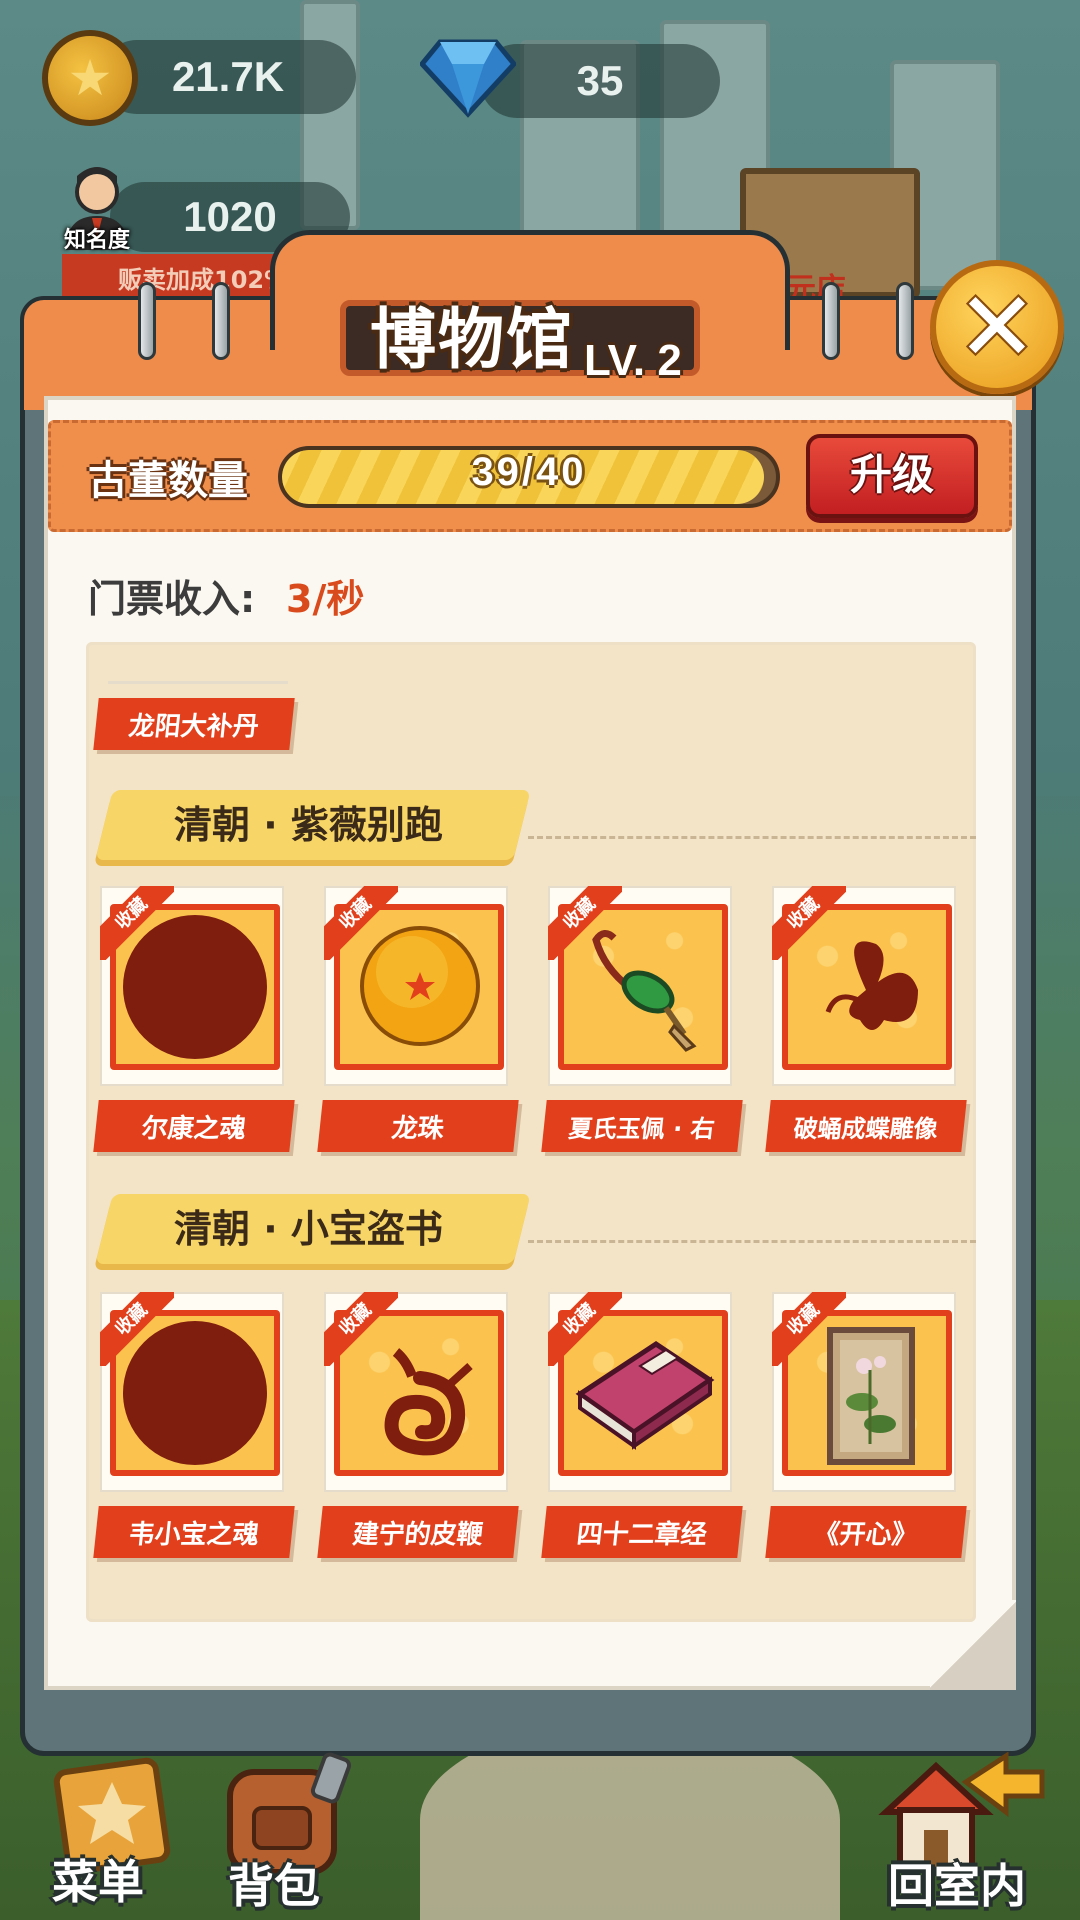  I want to click on ticket-income-value: 3/秒, so click(325, 599).